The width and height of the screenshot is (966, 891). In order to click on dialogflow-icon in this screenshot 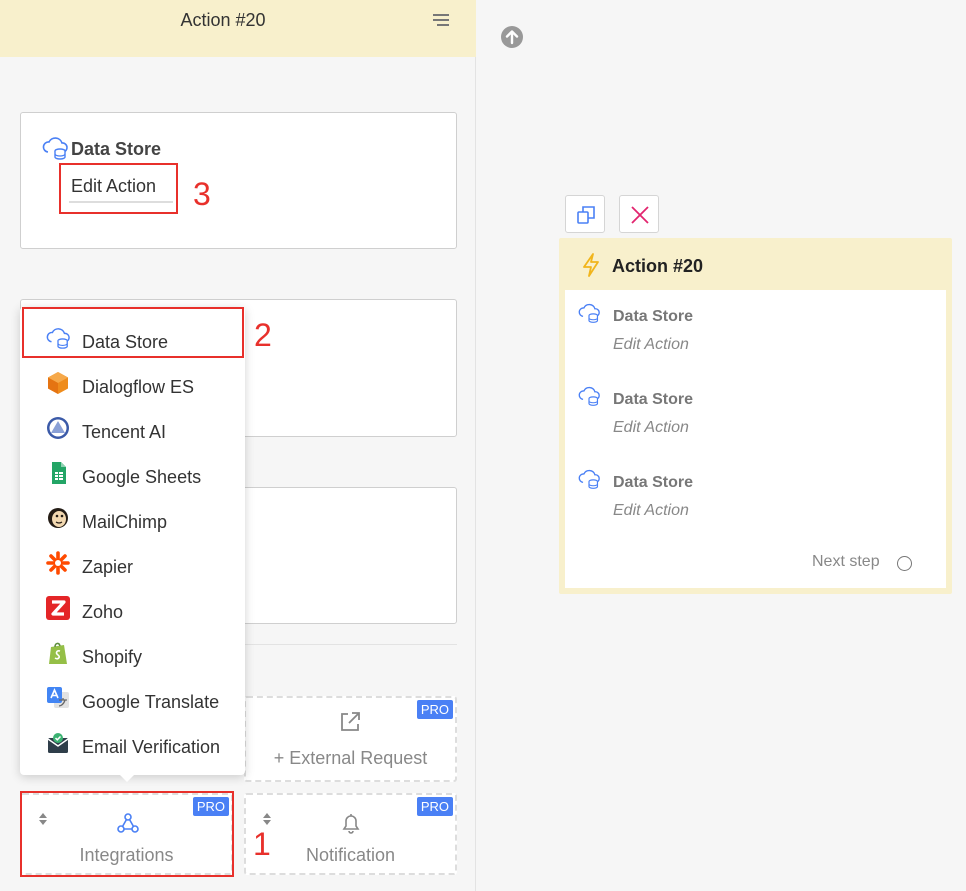, I will do `click(58, 383)`.